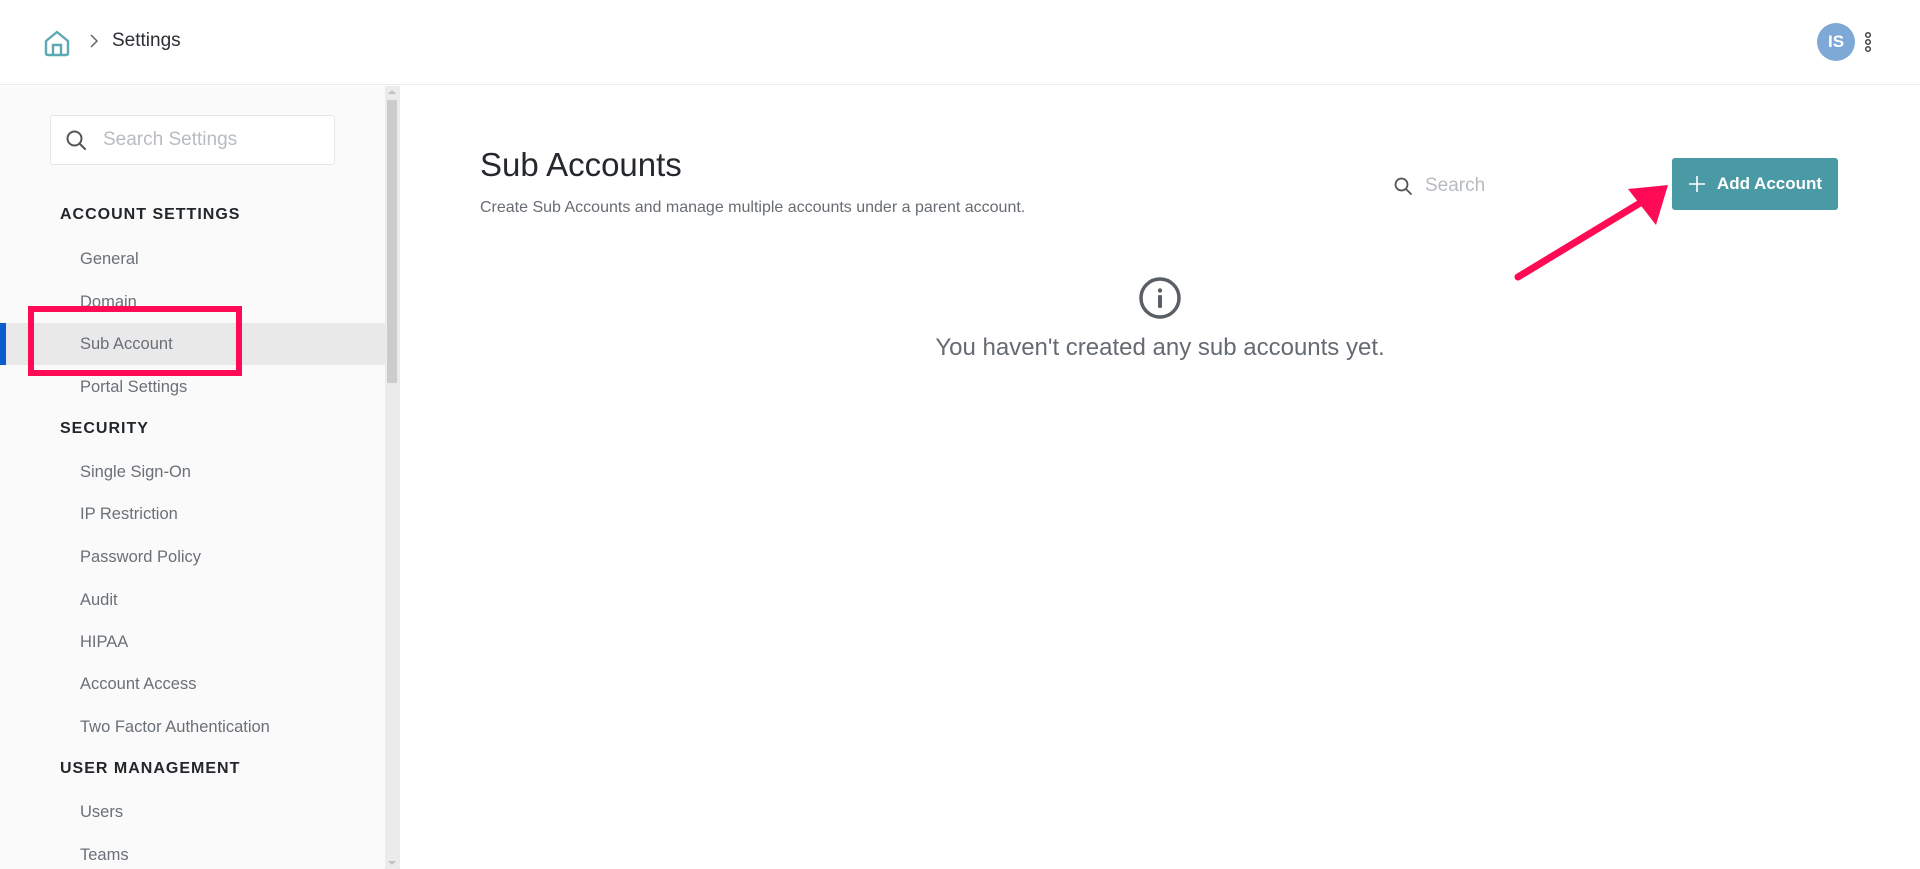  What do you see at coordinates (1696, 184) in the screenshot?
I see `plus-icon` at bounding box center [1696, 184].